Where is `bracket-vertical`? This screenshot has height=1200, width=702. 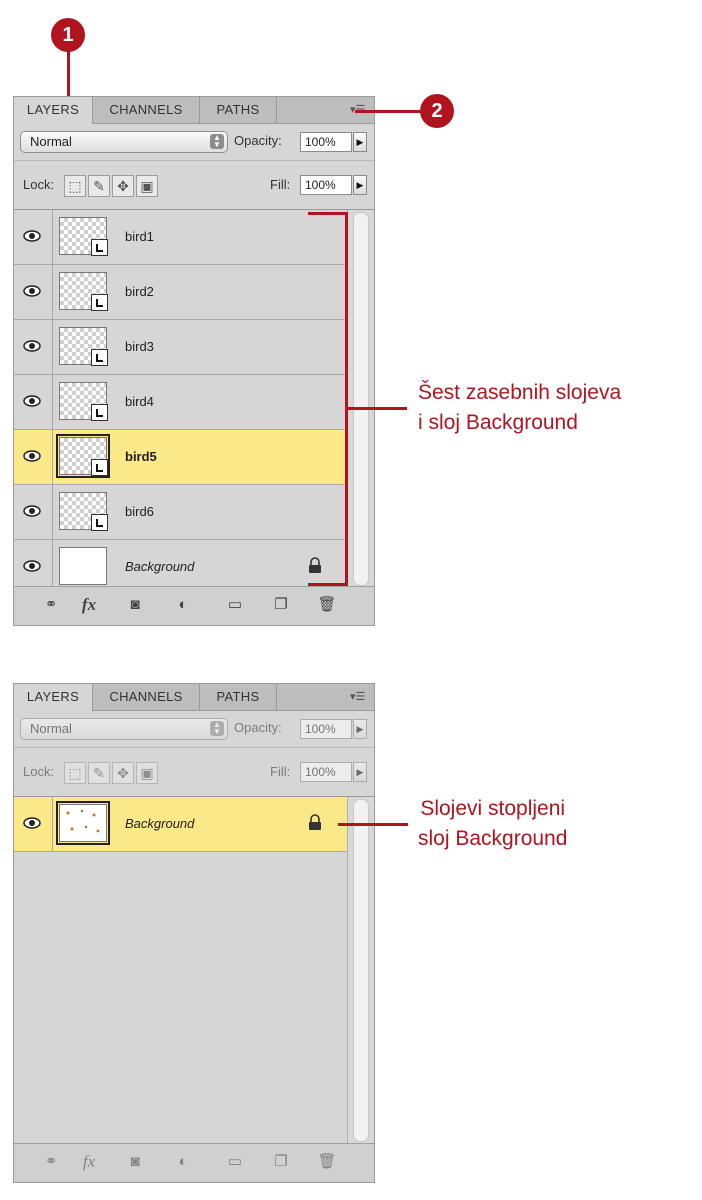
bracket-vertical is located at coordinates (346, 399).